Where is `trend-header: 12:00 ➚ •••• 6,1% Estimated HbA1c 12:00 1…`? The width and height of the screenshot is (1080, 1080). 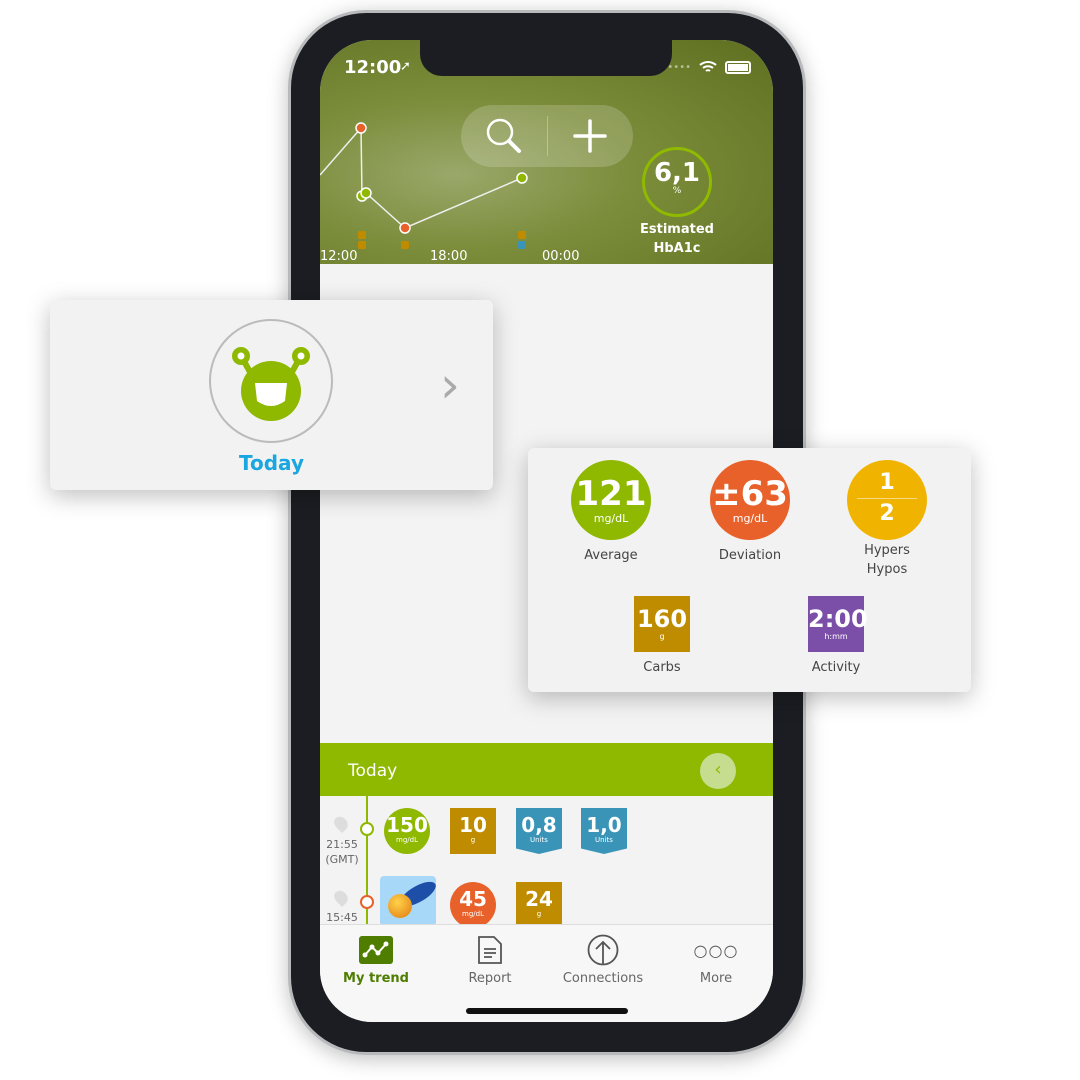
trend-header: 12:00 ➚ •••• 6,1% Estimated HbA1c 12:00 1… is located at coordinates (546, 152).